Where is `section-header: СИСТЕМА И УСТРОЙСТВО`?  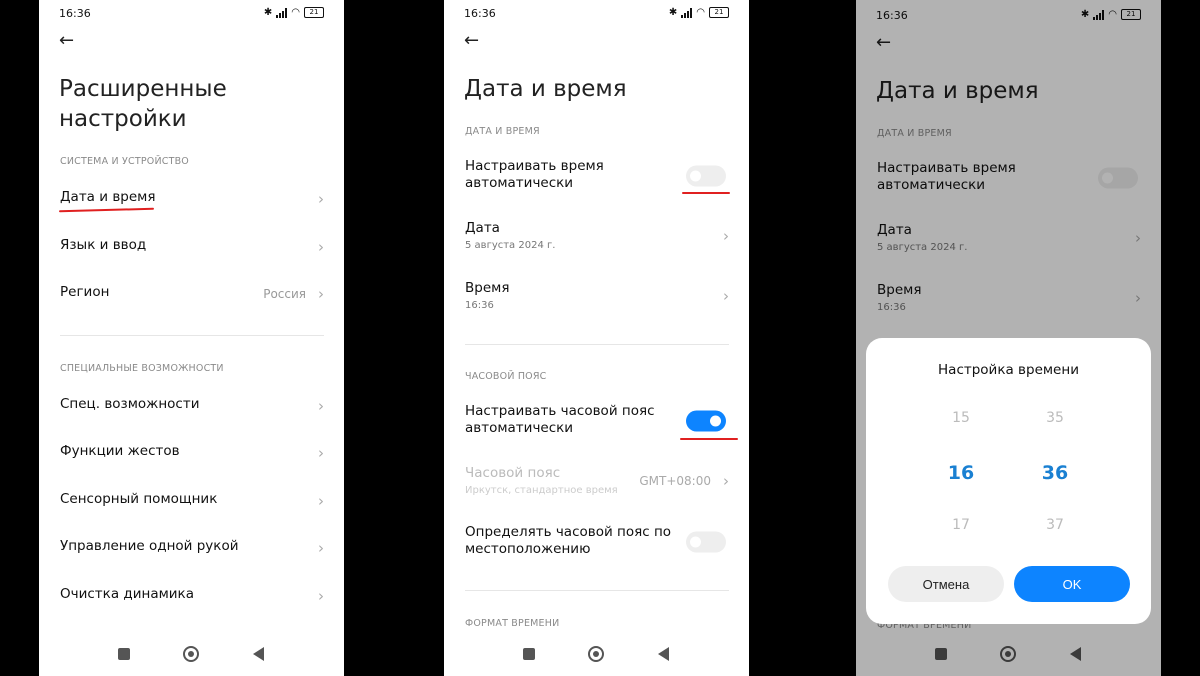 section-header: СИСТЕМА И УСТРОЙСТВО is located at coordinates (124, 161).